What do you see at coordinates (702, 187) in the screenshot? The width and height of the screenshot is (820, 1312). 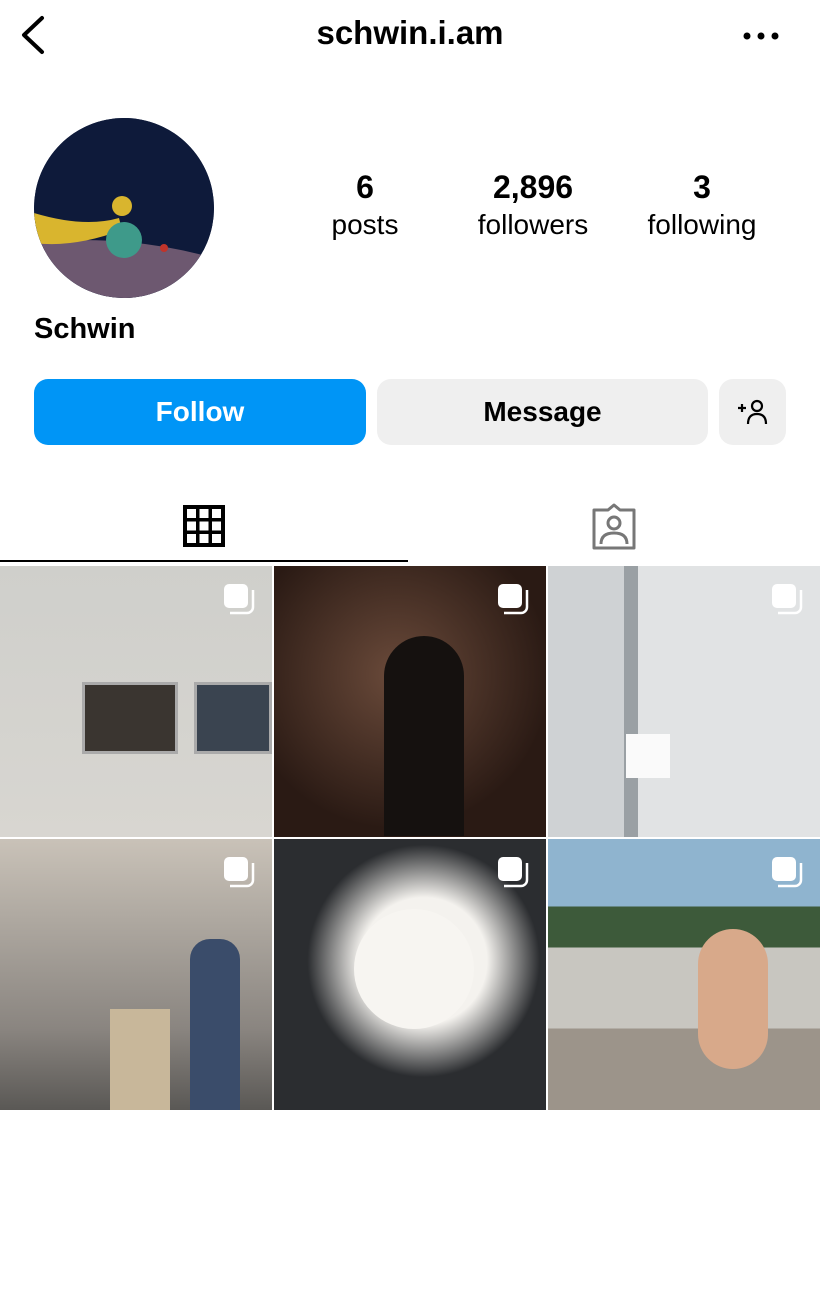 I see `stat-value: 3` at bounding box center [702, 187].